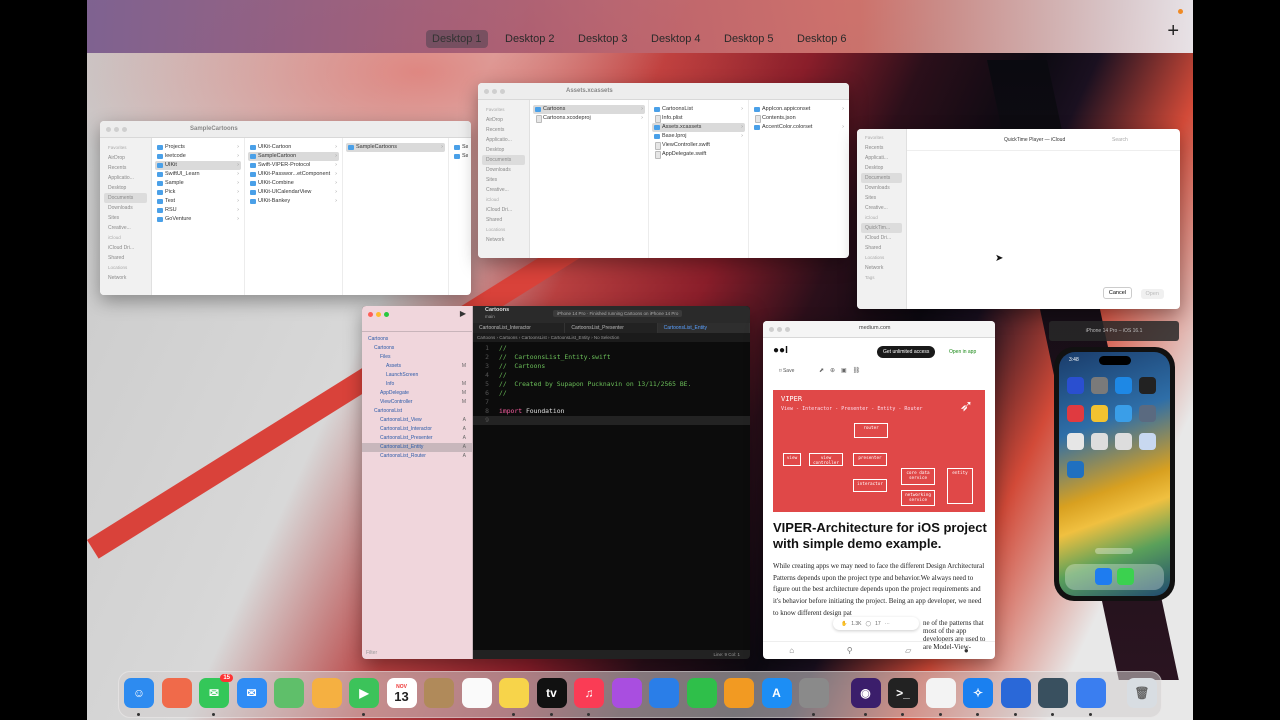 This screenshot has width=1280, height=720. What do you see at coordinates (417, 447) in the screenshot?
I see `navigator-item: CartoonsList_Entity A` at bounding box center [417, 447].